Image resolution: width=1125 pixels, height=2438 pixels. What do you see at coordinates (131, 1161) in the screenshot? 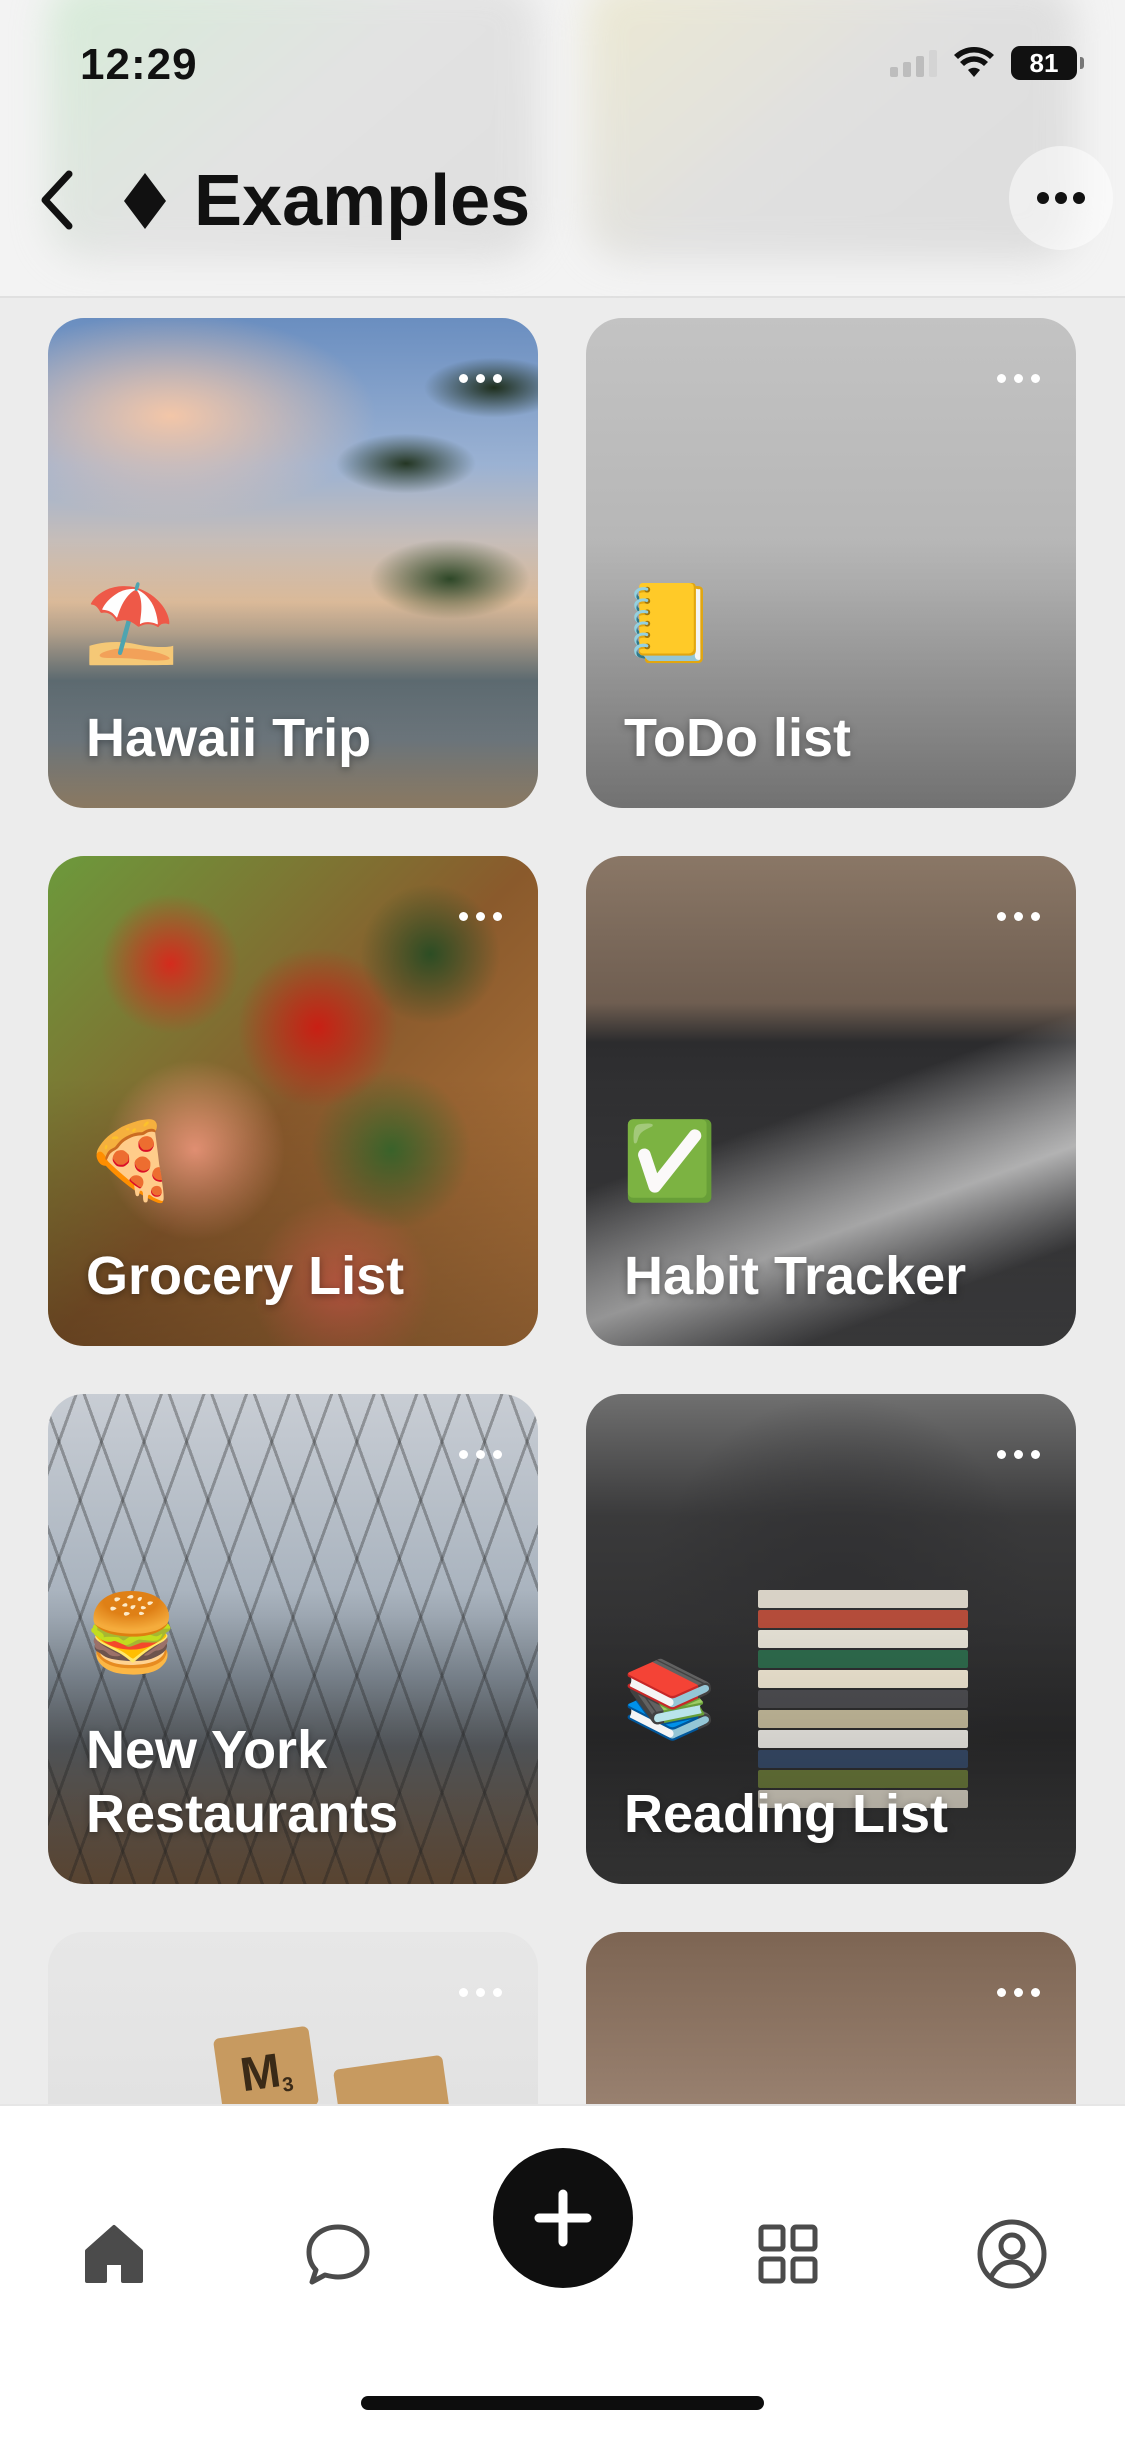
I see `pizza-icon: 🍕` at bounding box center [131, 1161].